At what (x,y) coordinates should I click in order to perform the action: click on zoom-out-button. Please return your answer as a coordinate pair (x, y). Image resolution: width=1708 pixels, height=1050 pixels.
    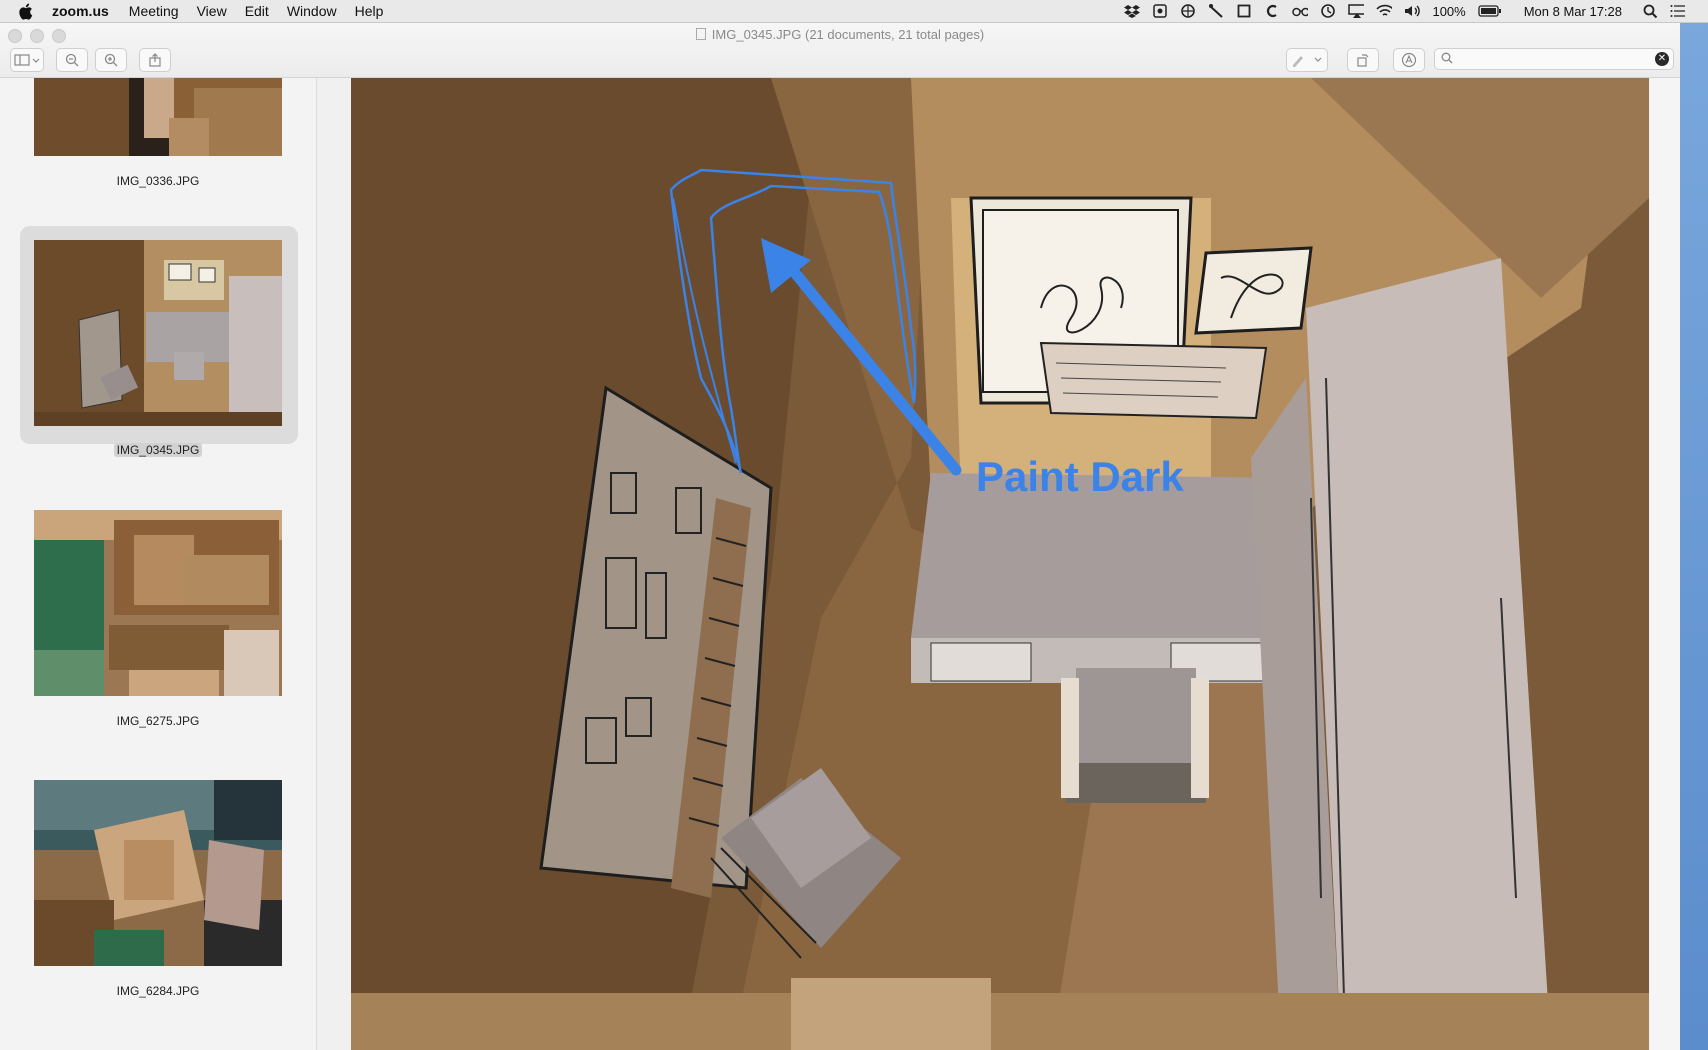
    Looking at the image, I should click on (72, 60).